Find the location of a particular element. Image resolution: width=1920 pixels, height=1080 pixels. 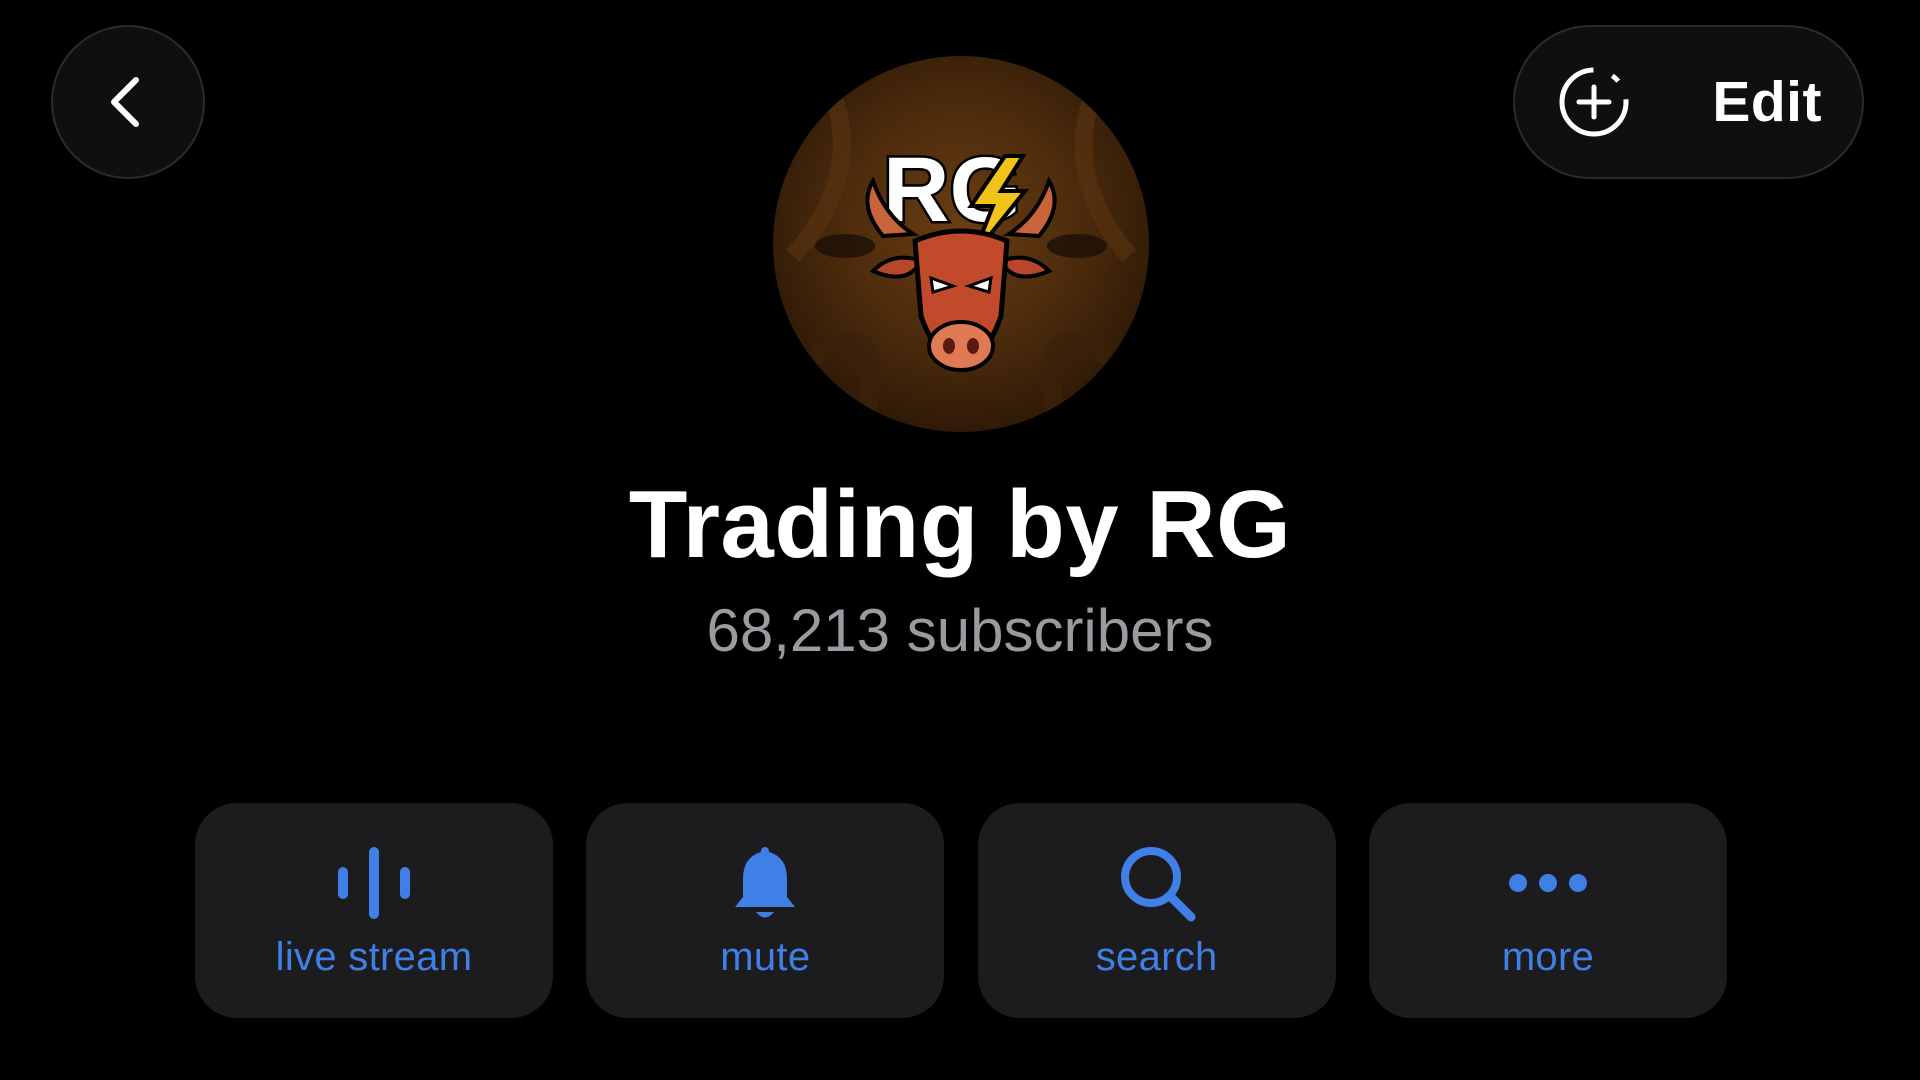

add-story-button is located at coordinates (1594, 102).